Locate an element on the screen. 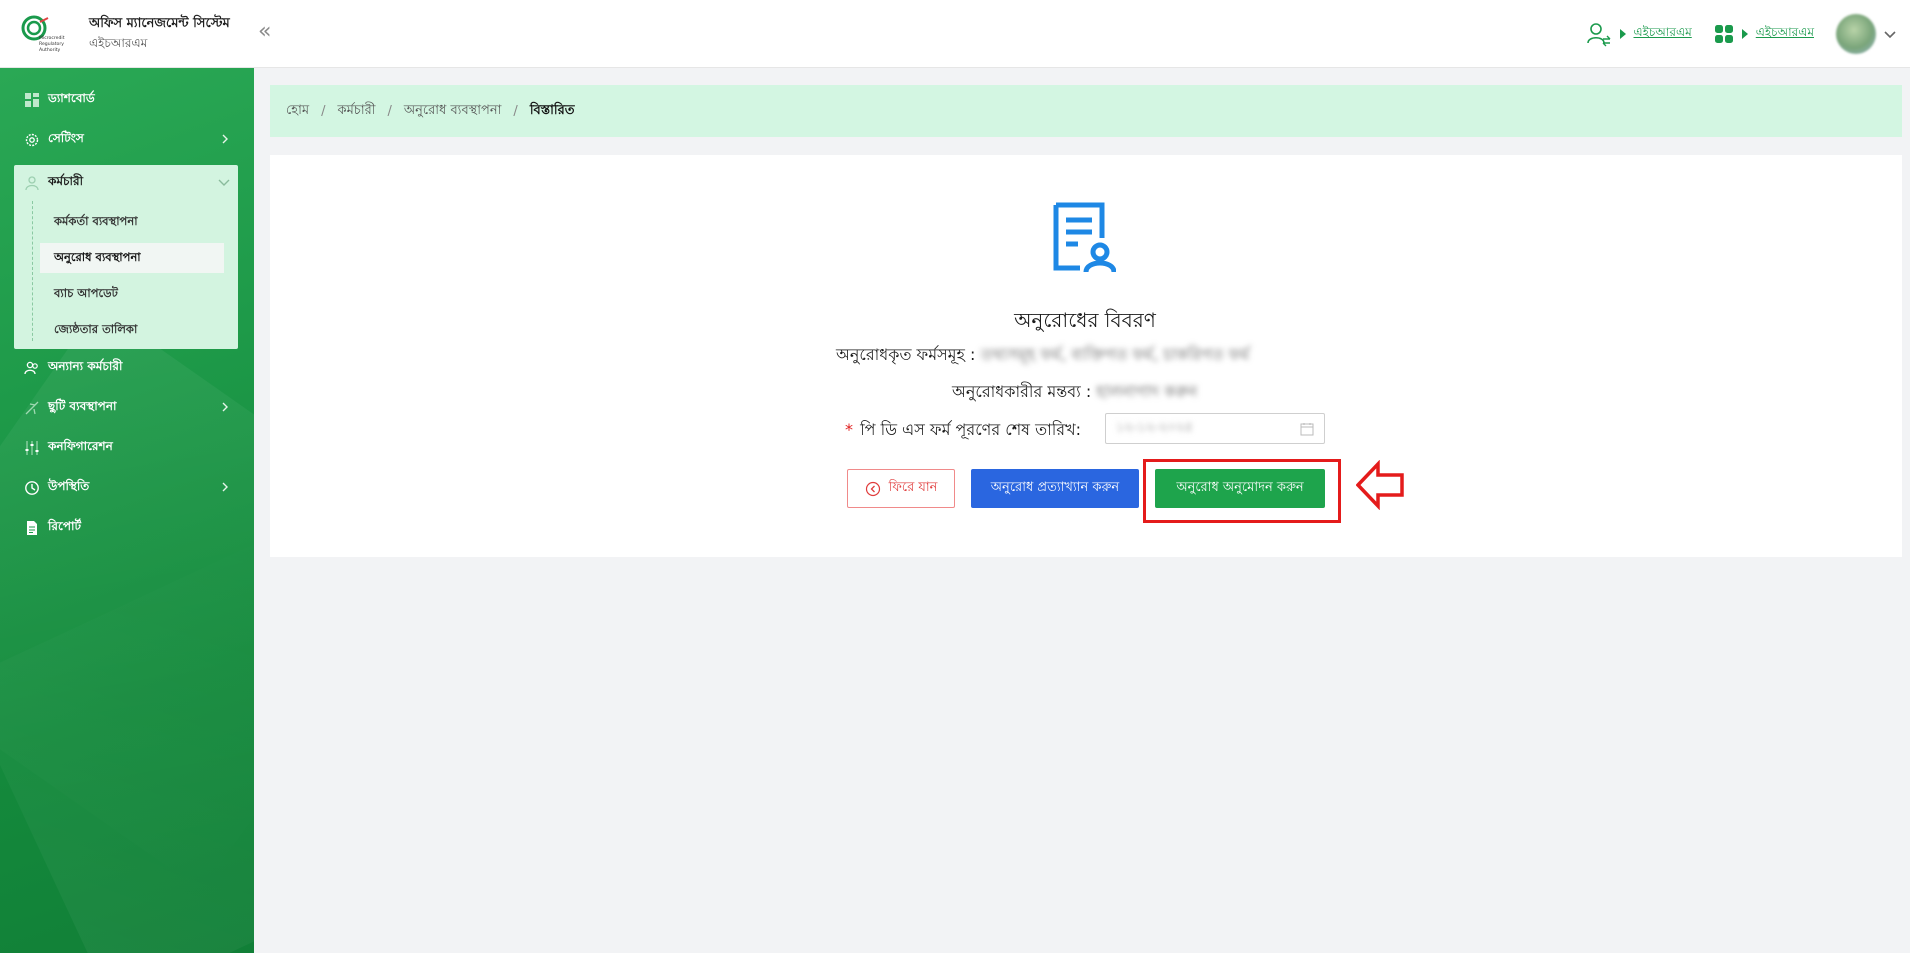 This screenshot has width=1910, height=953. collapse-sidebar-button: « is located at coordinates (264, 32).